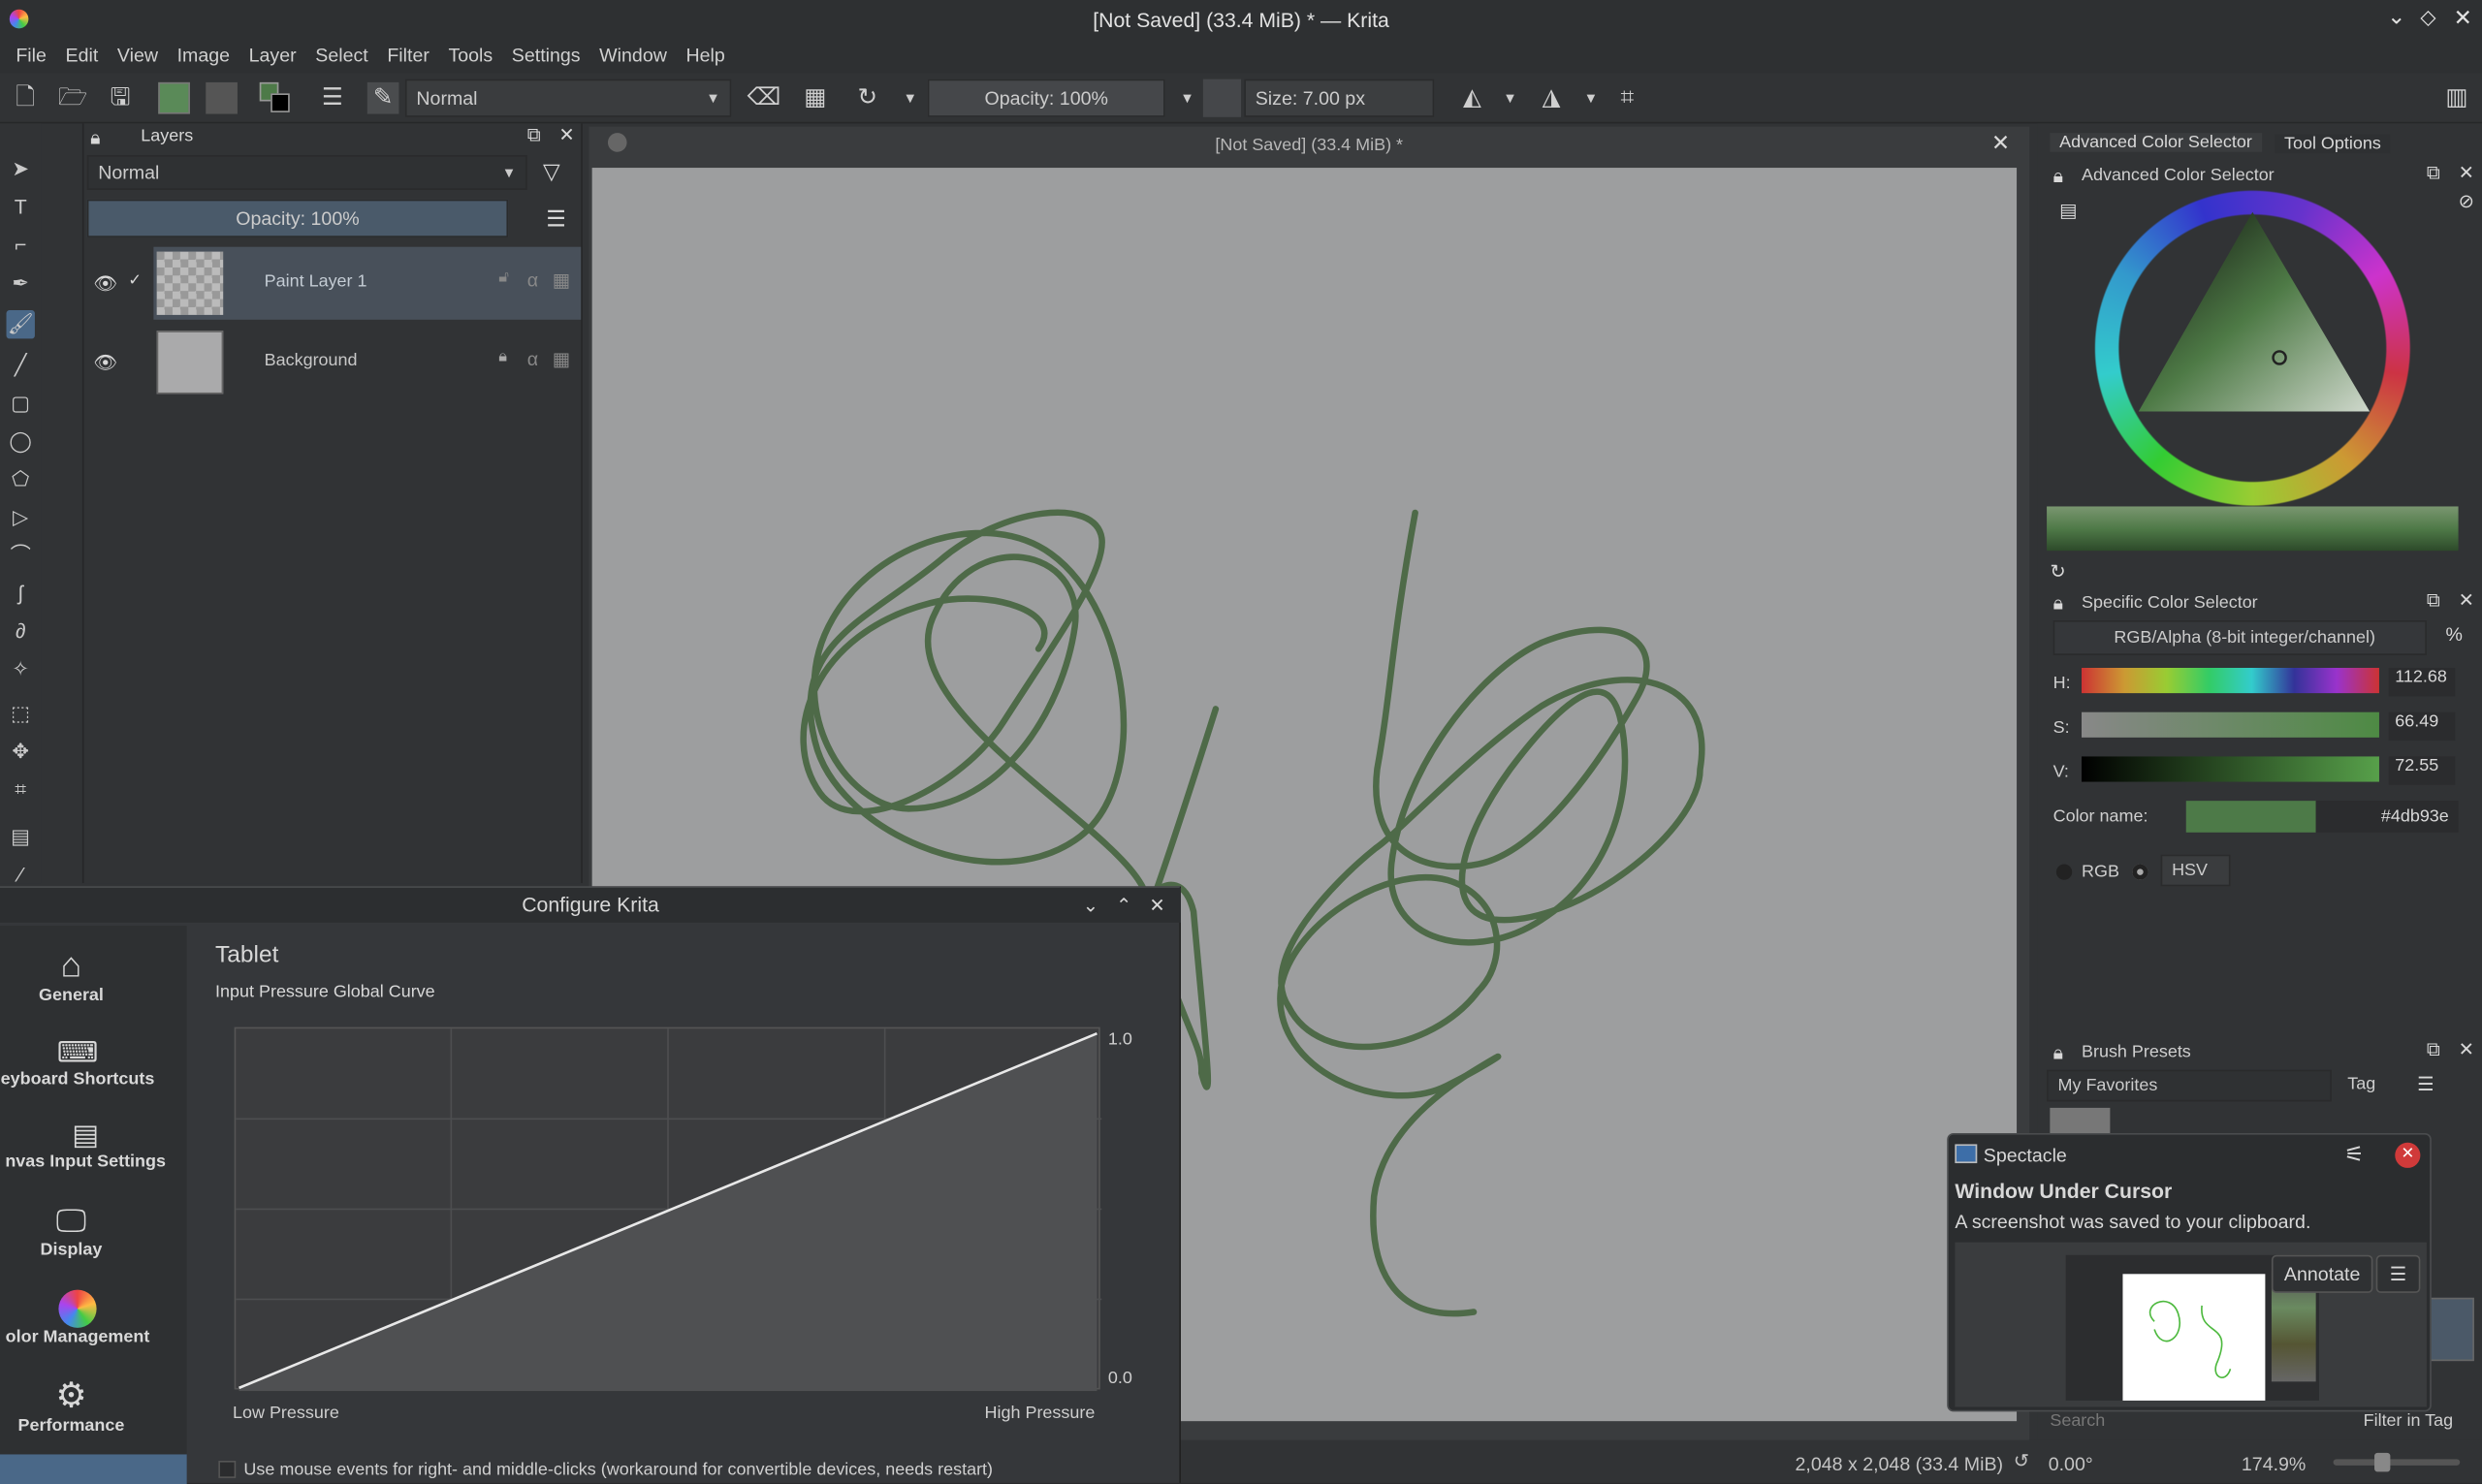 This screenshot has width=2482, height=1484. I want to click on rectangle-tool-icon: ▢, so click(21, 404).